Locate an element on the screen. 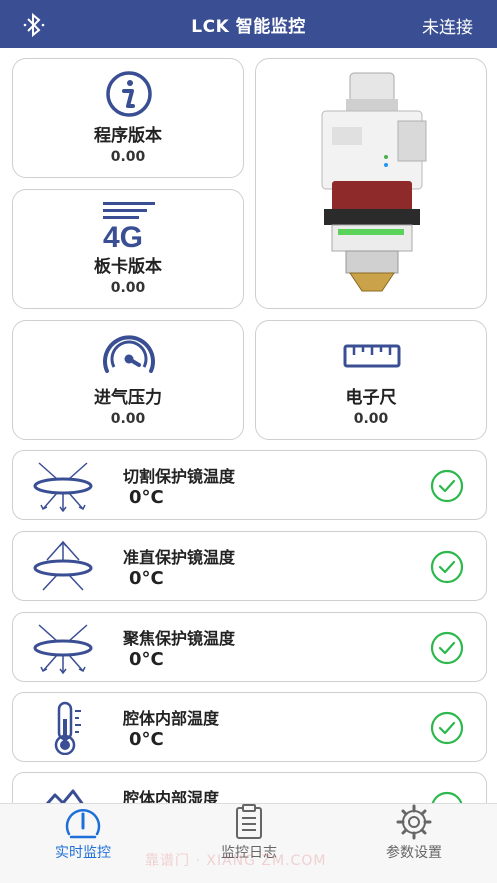 The height and width of the screenshot is (883, 497). bottom-tab-bar: 实时监控 监控日志 参数设置 is located at coordinates (248, 843).